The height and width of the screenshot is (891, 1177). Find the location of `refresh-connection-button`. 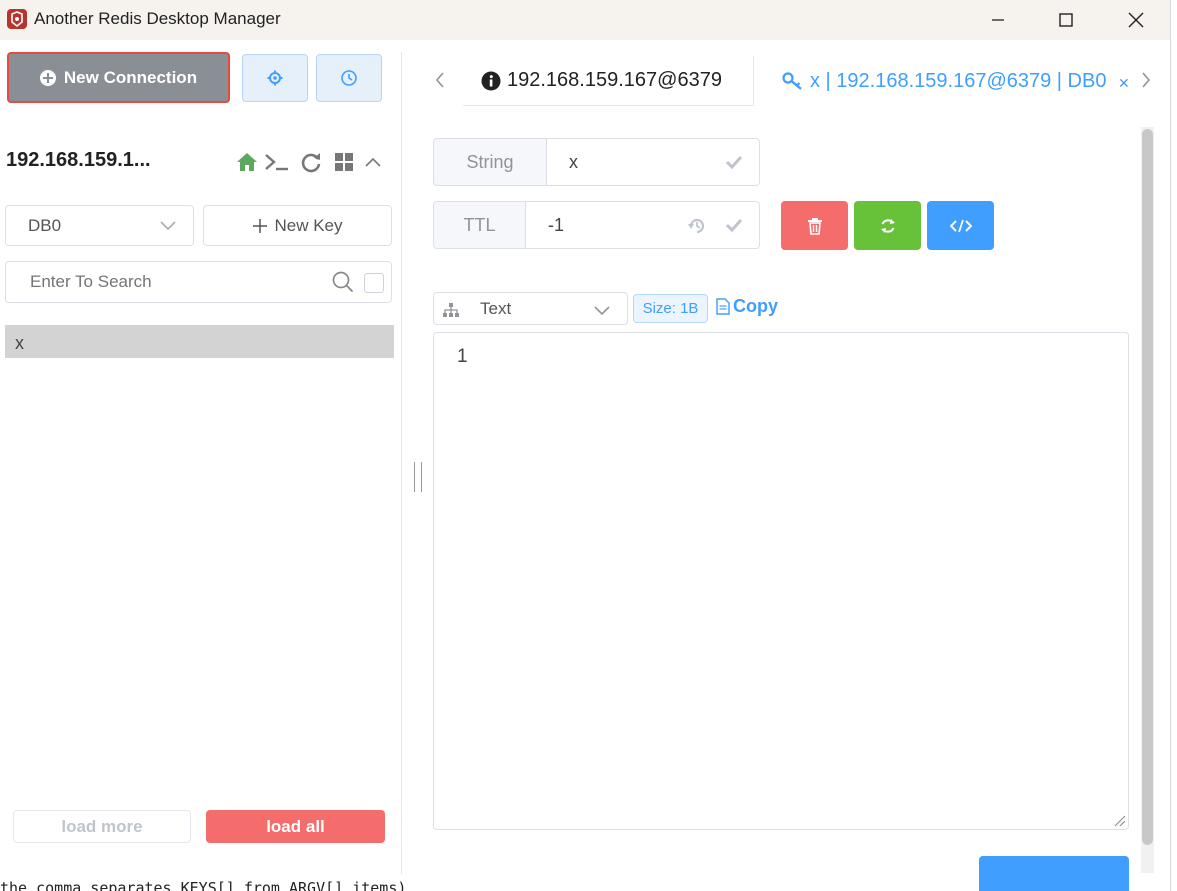

refresh-connection-button is located at coordinates (311, 162).